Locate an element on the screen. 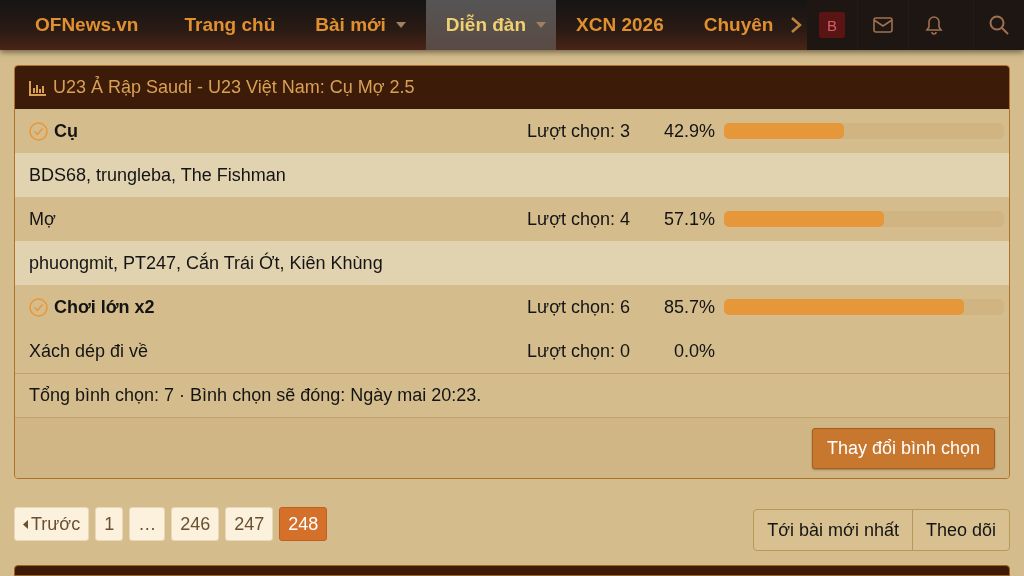 This screenshot has width=1024, height=576. mail-icon is located at coordinates (883, 25).